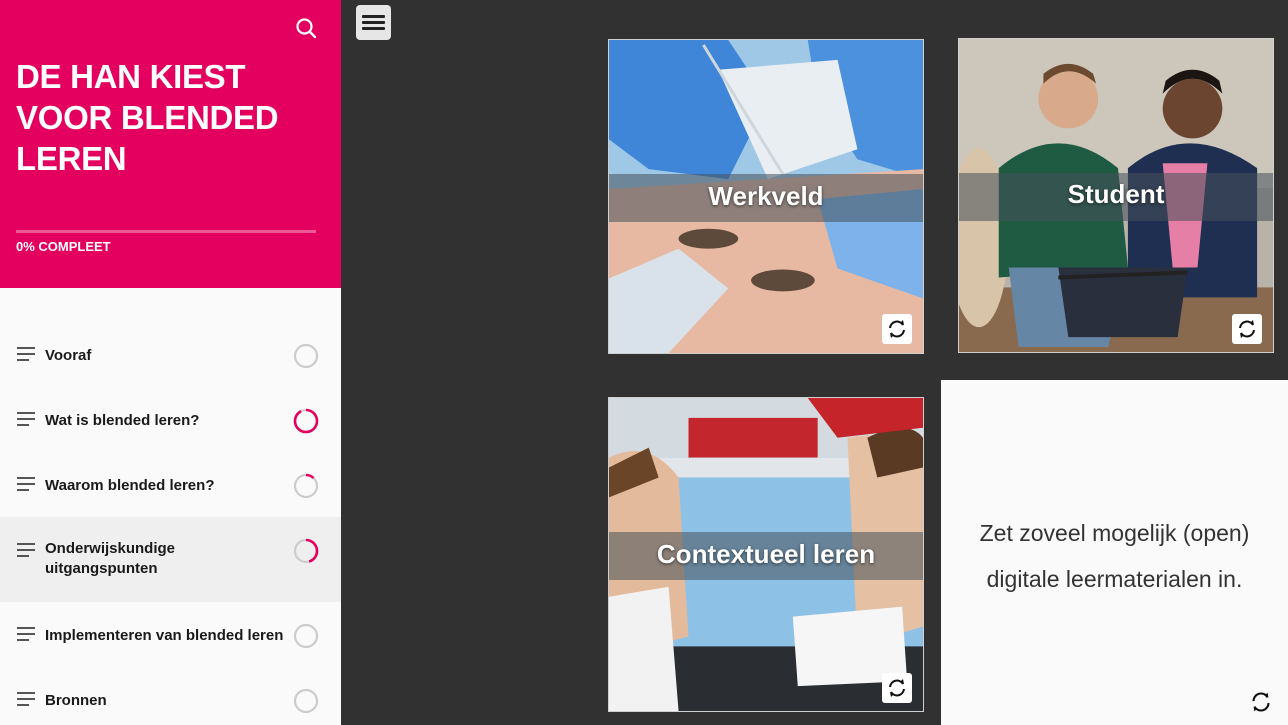  Describe the element at coordinates (373, 16) in the screenshot. I see `hamburger-icon` at that location.